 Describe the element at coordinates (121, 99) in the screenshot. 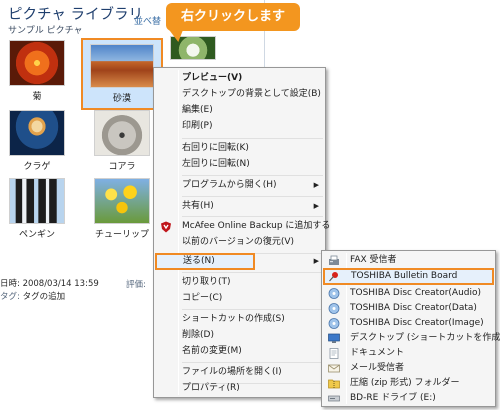

I see `thumbnail-label: 砂漠` at that location.